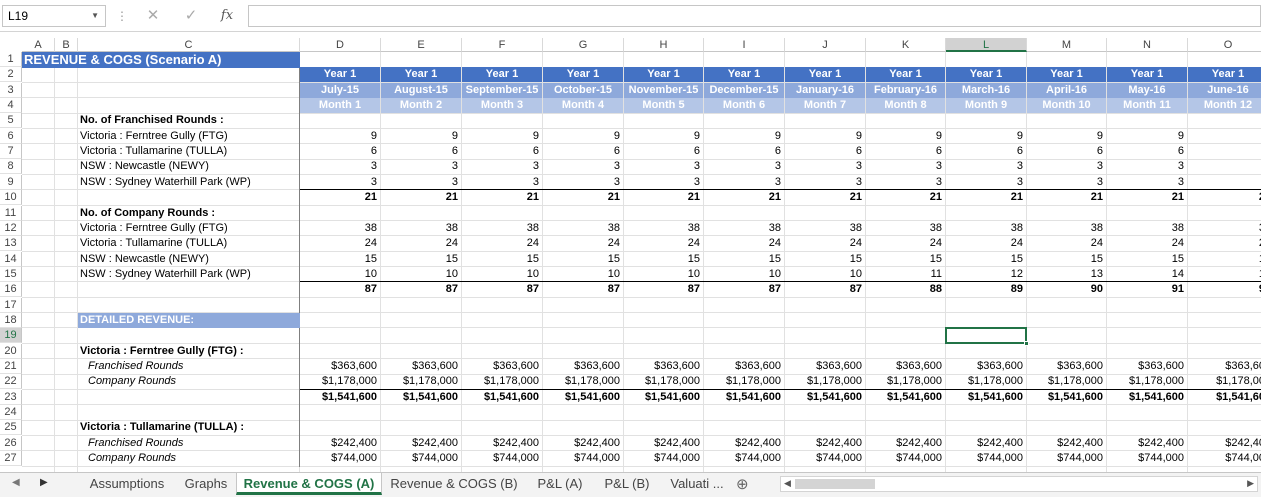 This screenshot has width=1261, height=497. Describe the element at coordinates (11, 336) in the screenshot. I see `row-header-19: 19` at that location.